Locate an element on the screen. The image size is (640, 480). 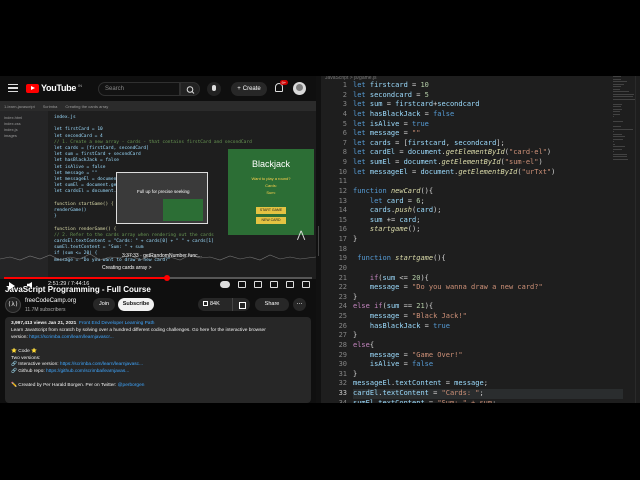
code-token: document is located at coordinates (424, 152).